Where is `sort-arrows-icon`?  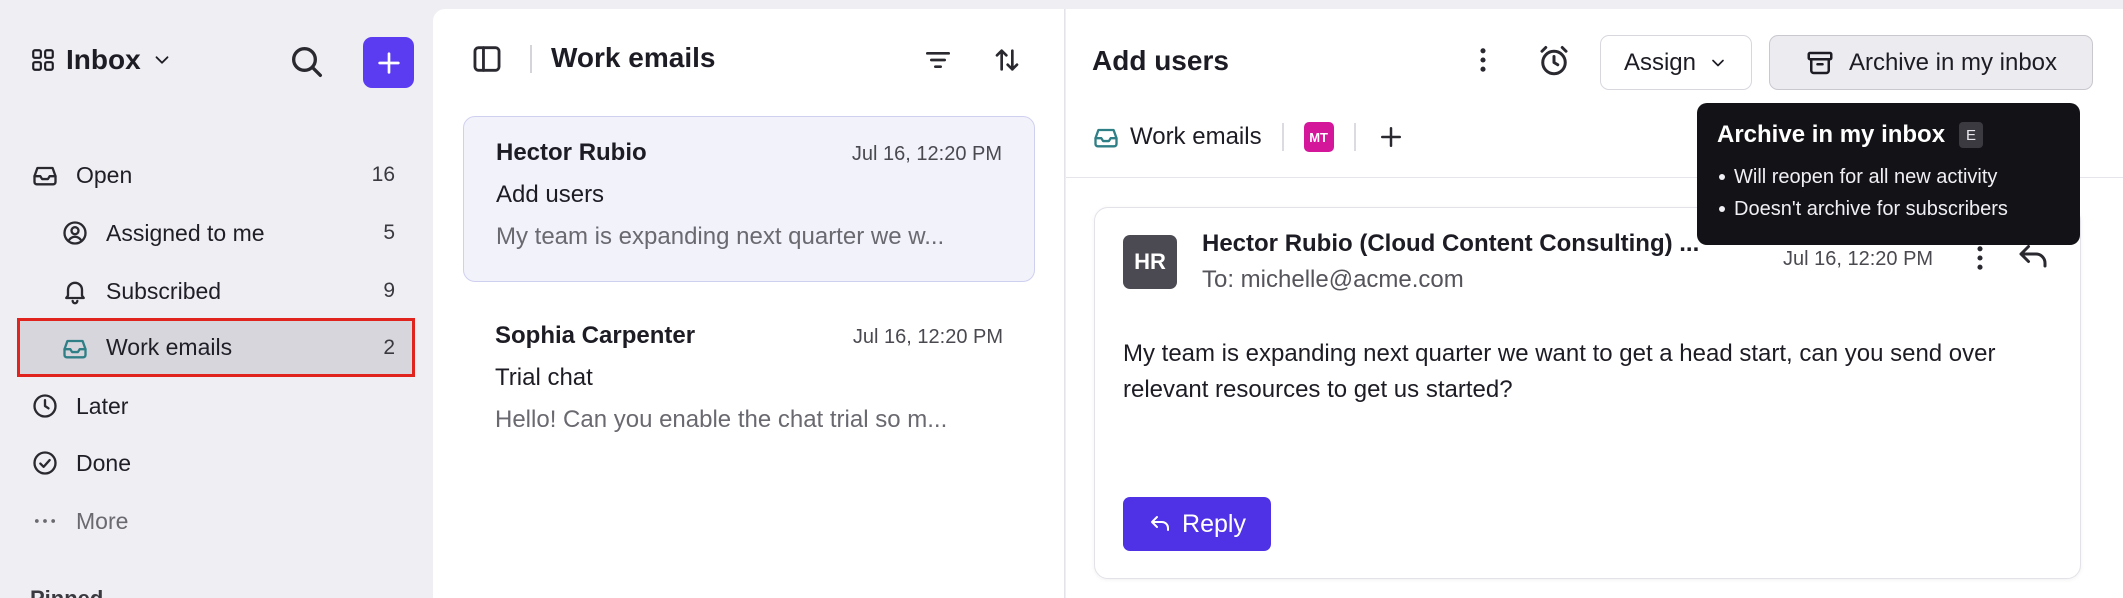 sort-arrows-icon is located at coordinates (1008, 60).